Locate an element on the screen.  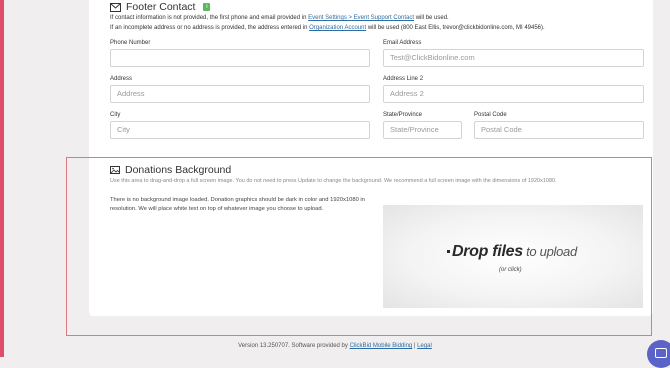
provider-link: ClickBid Mobile Bidding is located at coordinates (381, 346).